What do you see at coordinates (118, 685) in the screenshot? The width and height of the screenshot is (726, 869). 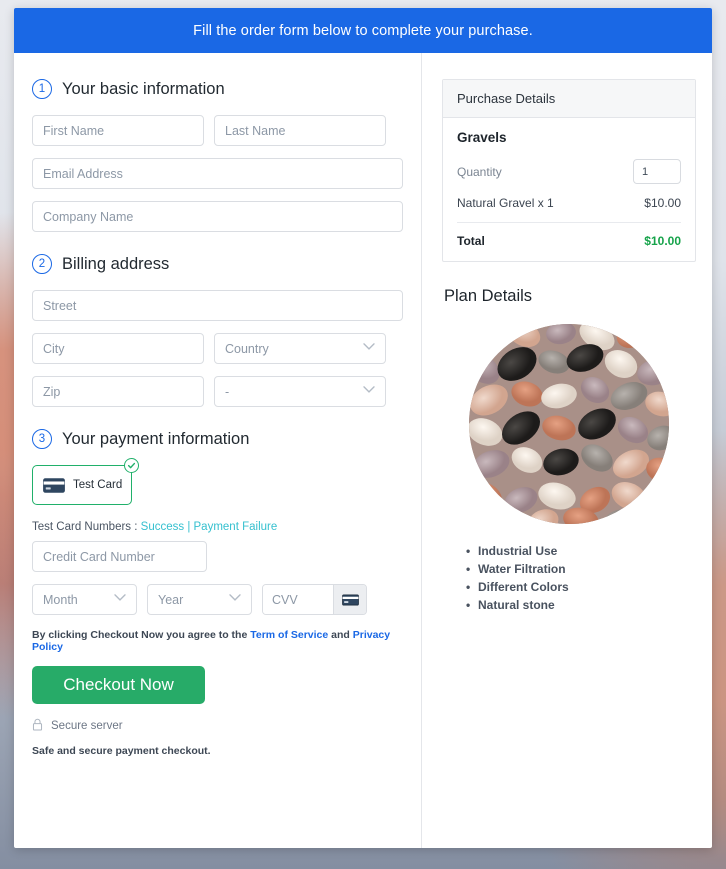 I see `checkout-now-button: Checkout Now` at bounding box center [118, 685].